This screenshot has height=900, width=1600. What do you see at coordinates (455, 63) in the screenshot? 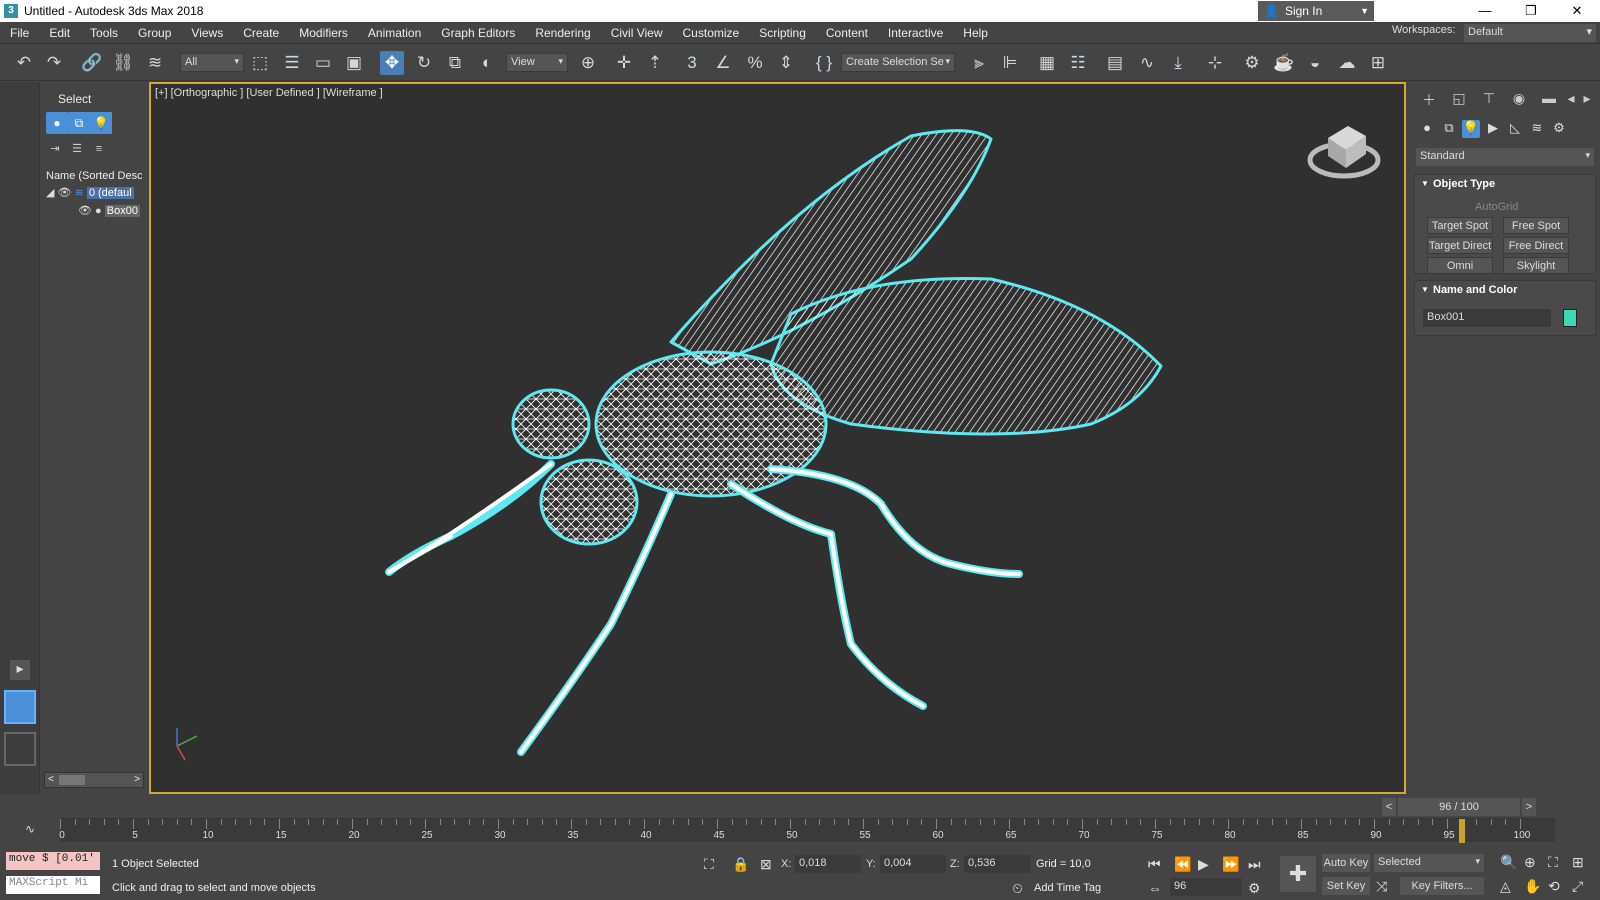
I see `scale-icon: ⧉` at bounding box center [455, 63].